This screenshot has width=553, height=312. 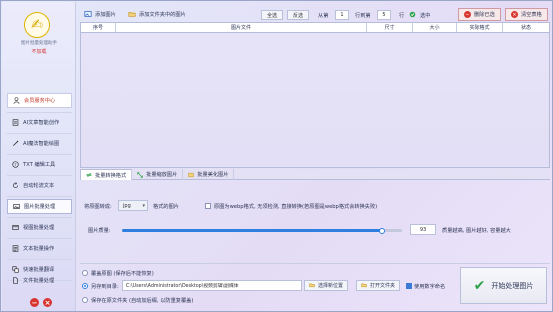 I want to click on tab-convert-format: 批量转换格式, so click(x=106, y=174).